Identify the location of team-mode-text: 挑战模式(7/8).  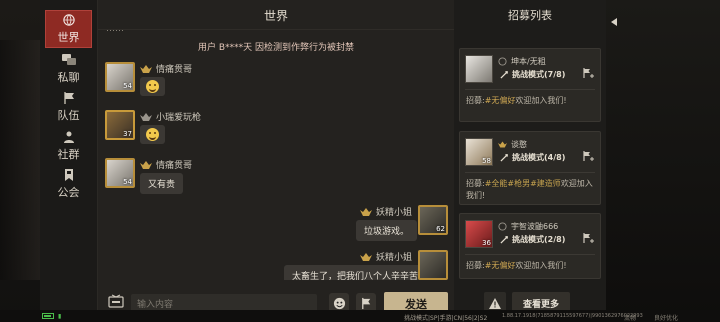
(539, 74).